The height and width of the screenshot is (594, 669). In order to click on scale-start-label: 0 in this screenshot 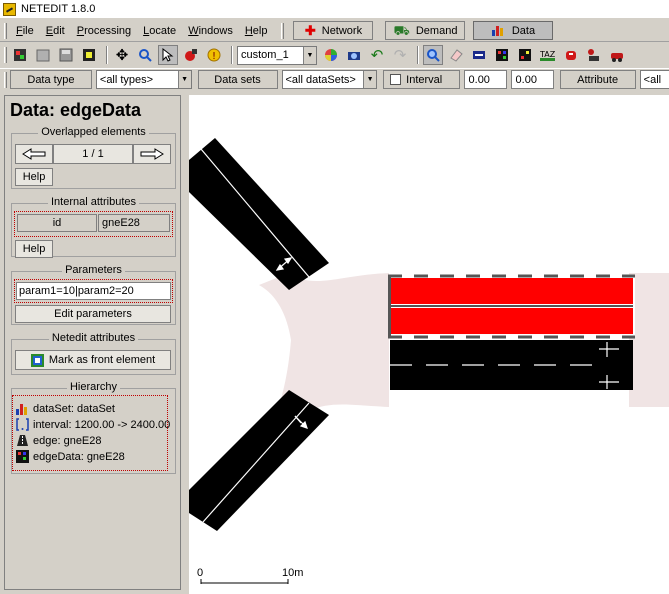, I will do `click(200, 573)`.